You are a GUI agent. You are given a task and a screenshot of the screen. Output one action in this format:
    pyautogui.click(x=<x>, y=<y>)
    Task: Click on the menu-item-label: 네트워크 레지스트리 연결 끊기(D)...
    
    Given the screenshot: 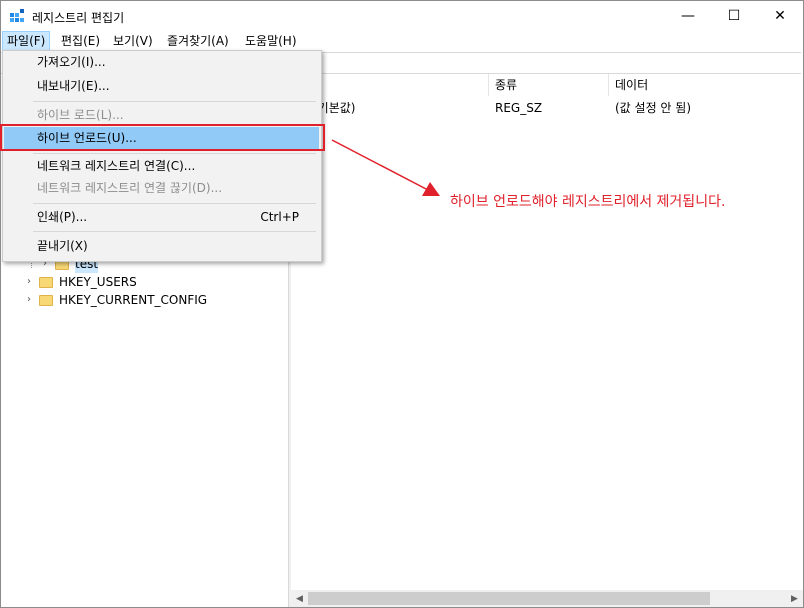 What is the action you would take?
    pyautogui.click(x=130, y=188)
    